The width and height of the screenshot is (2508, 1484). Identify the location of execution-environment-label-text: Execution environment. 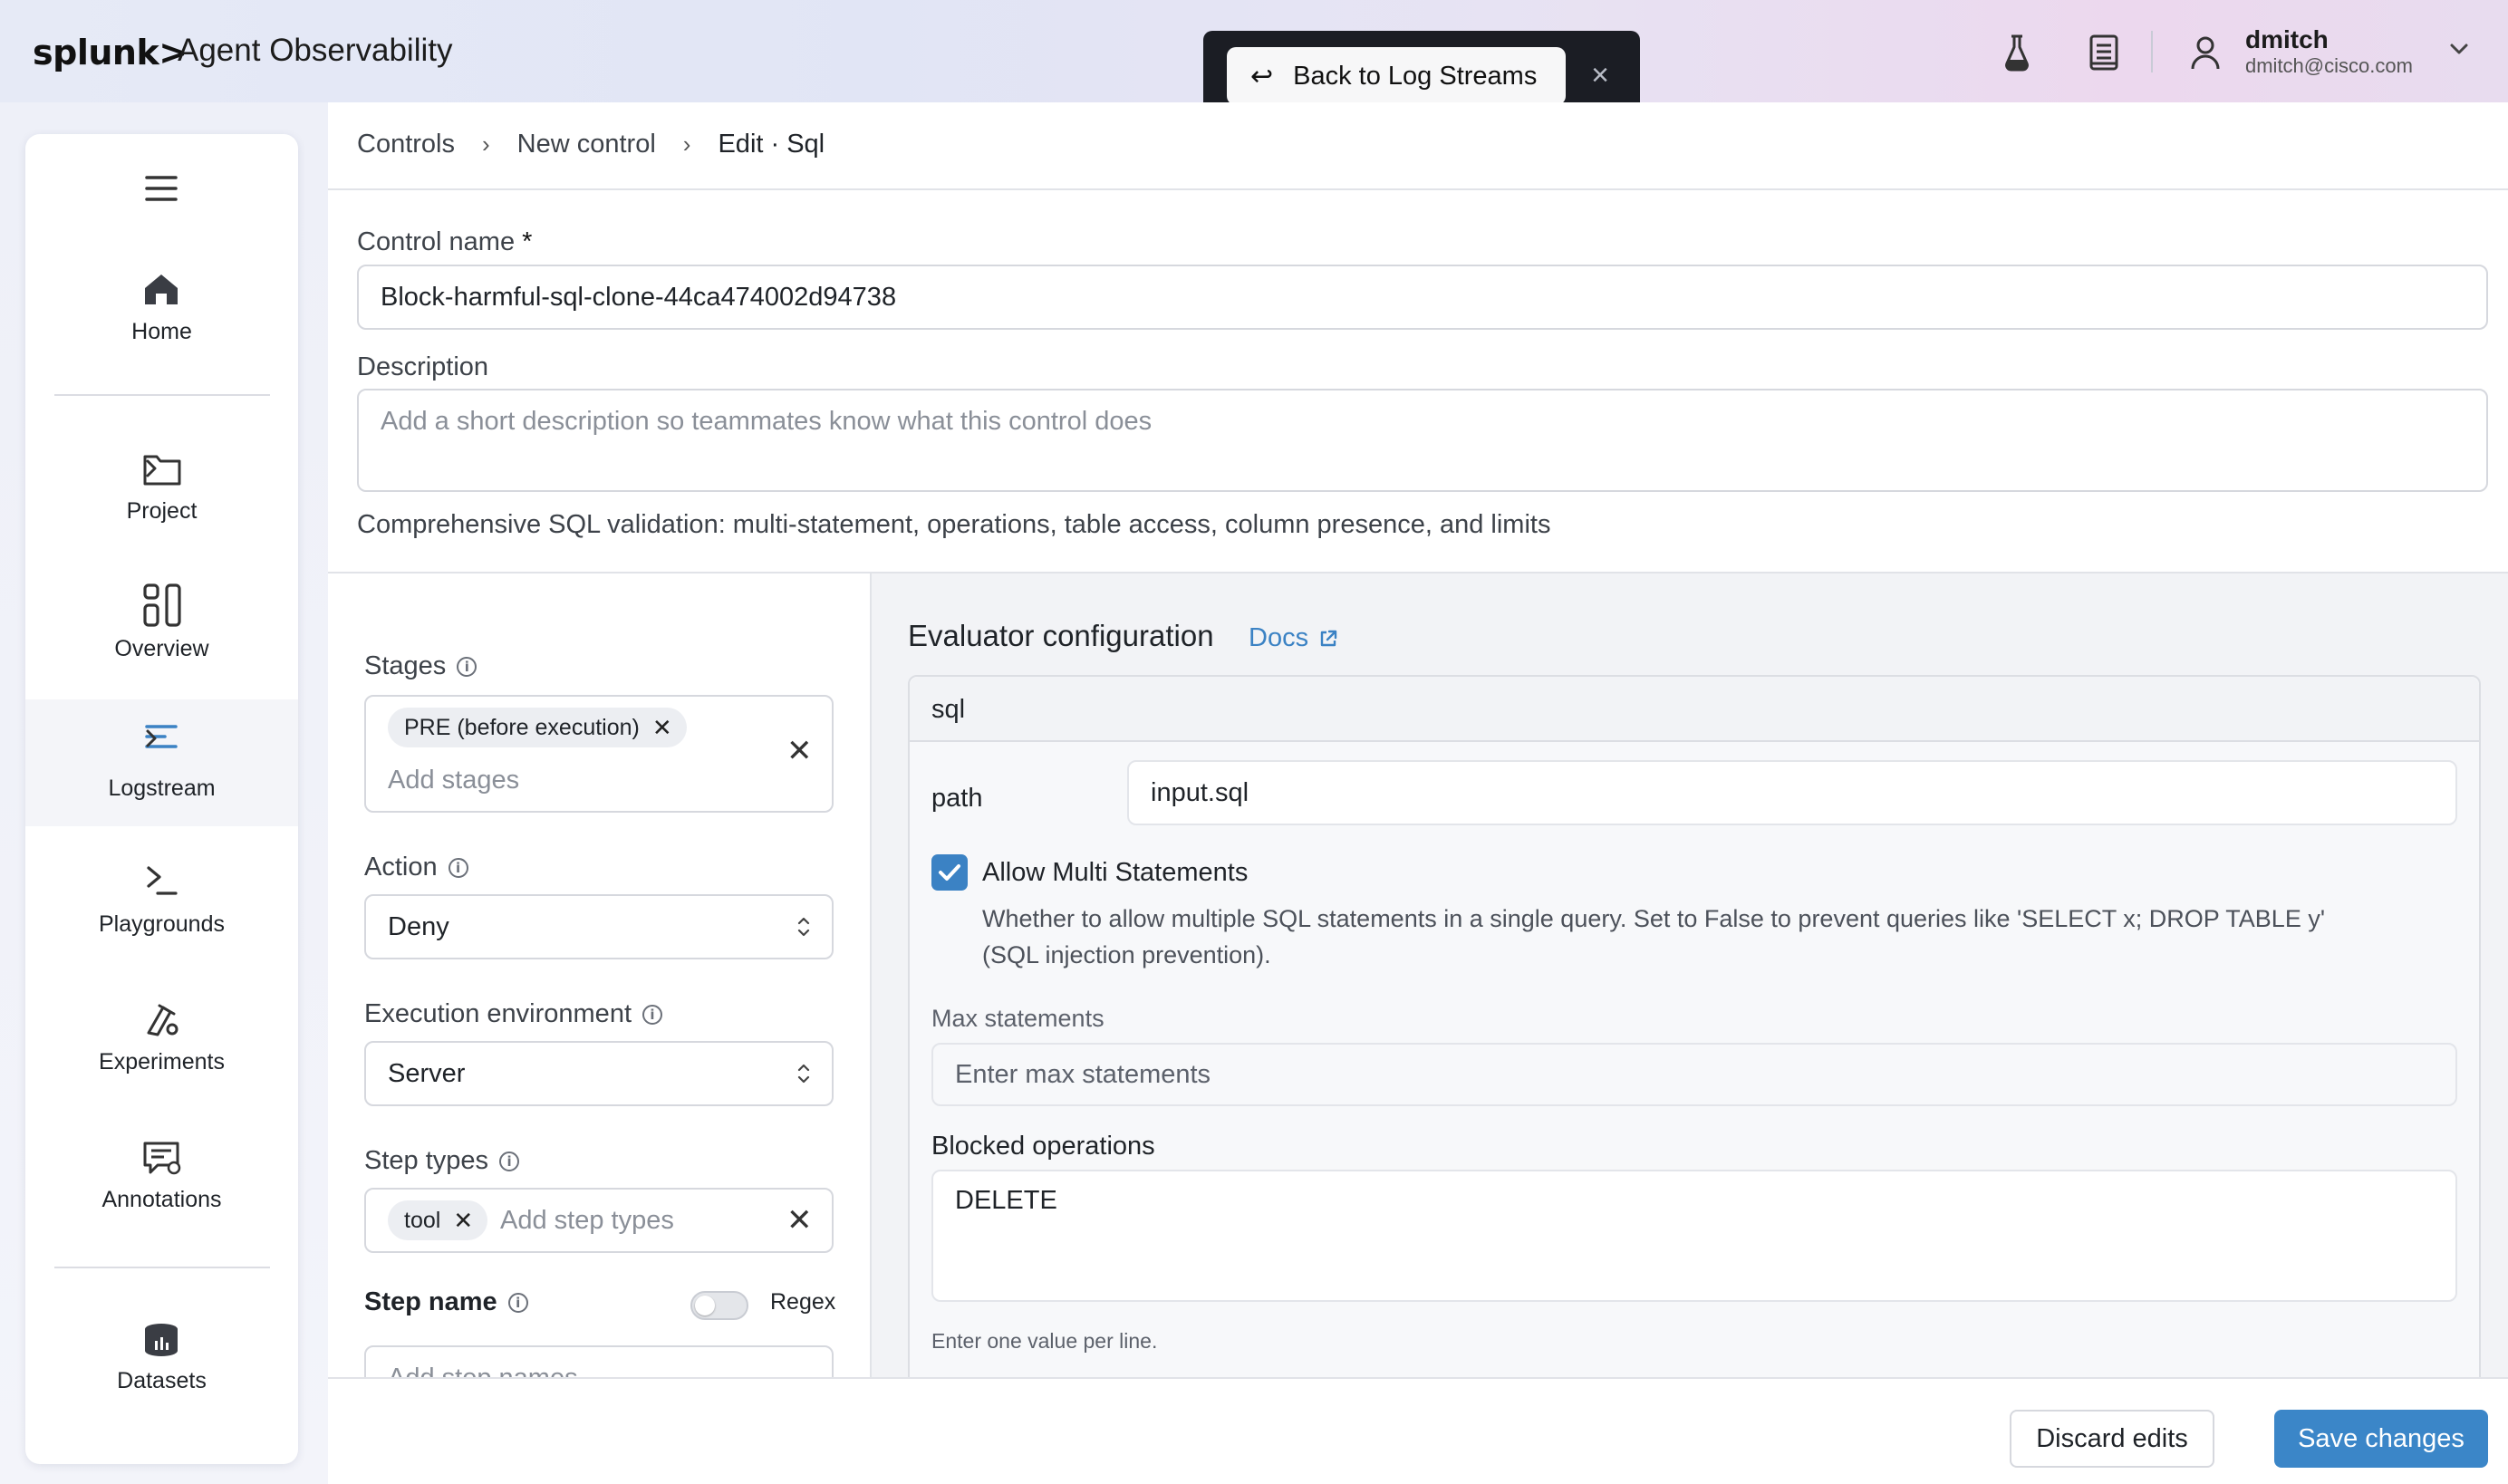
(498, 1014).